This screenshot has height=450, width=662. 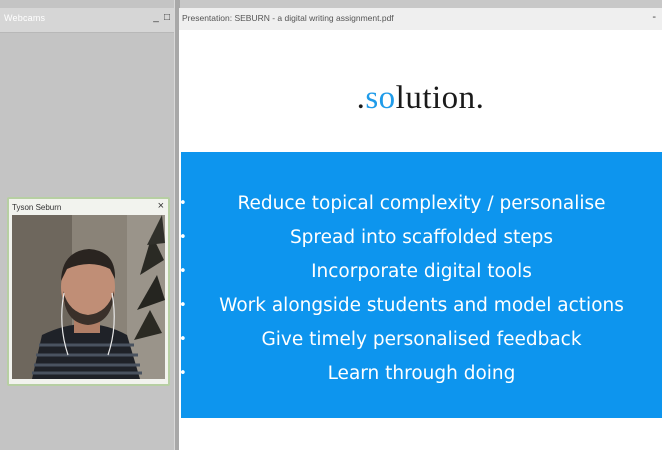 What do you see at coordinates (654, 17) in the screenshot?
I see `presentation-minimize-button: -` at bounding box center [654, 17].